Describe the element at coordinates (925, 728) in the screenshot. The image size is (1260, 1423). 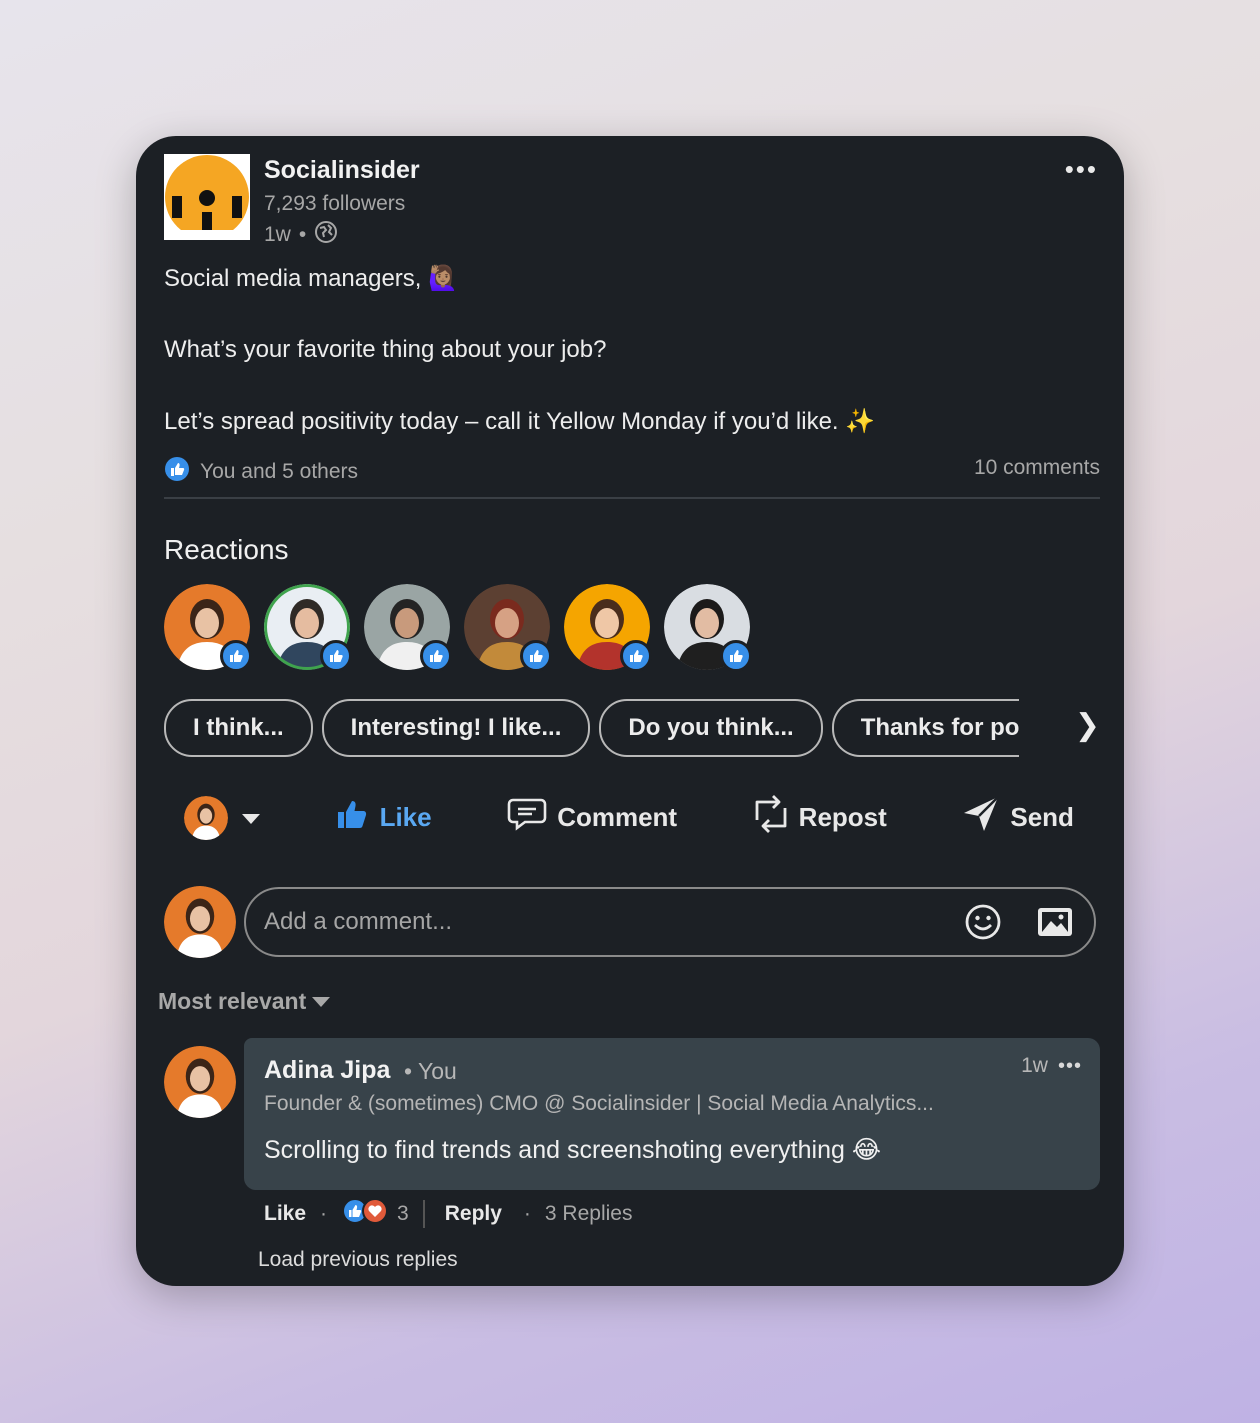
I see `suggestion-chip: Thanks for po` at that location.